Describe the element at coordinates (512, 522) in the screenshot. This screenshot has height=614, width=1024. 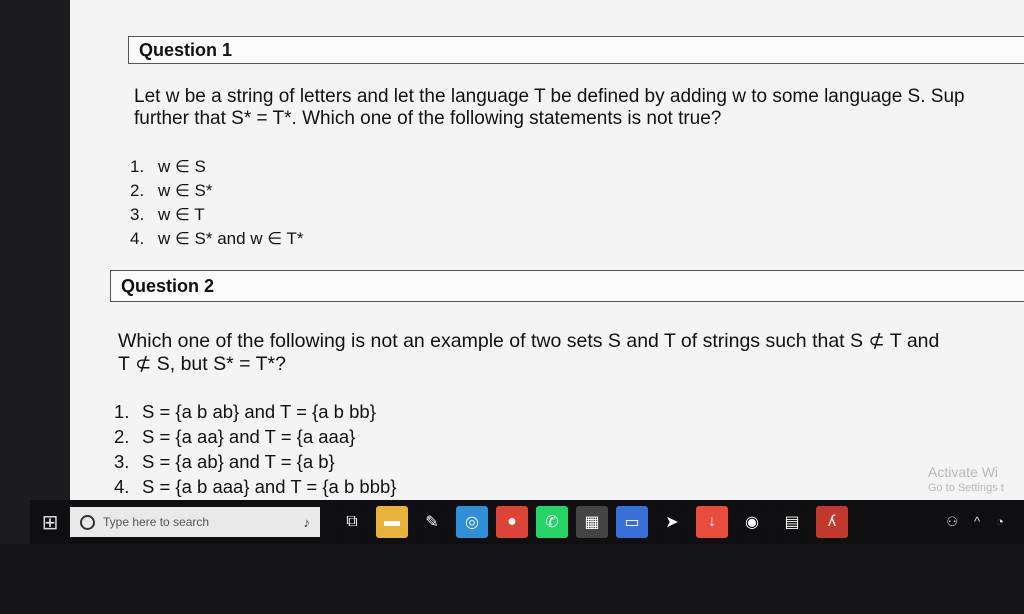
I see `chrome-icon: ●` at that location.